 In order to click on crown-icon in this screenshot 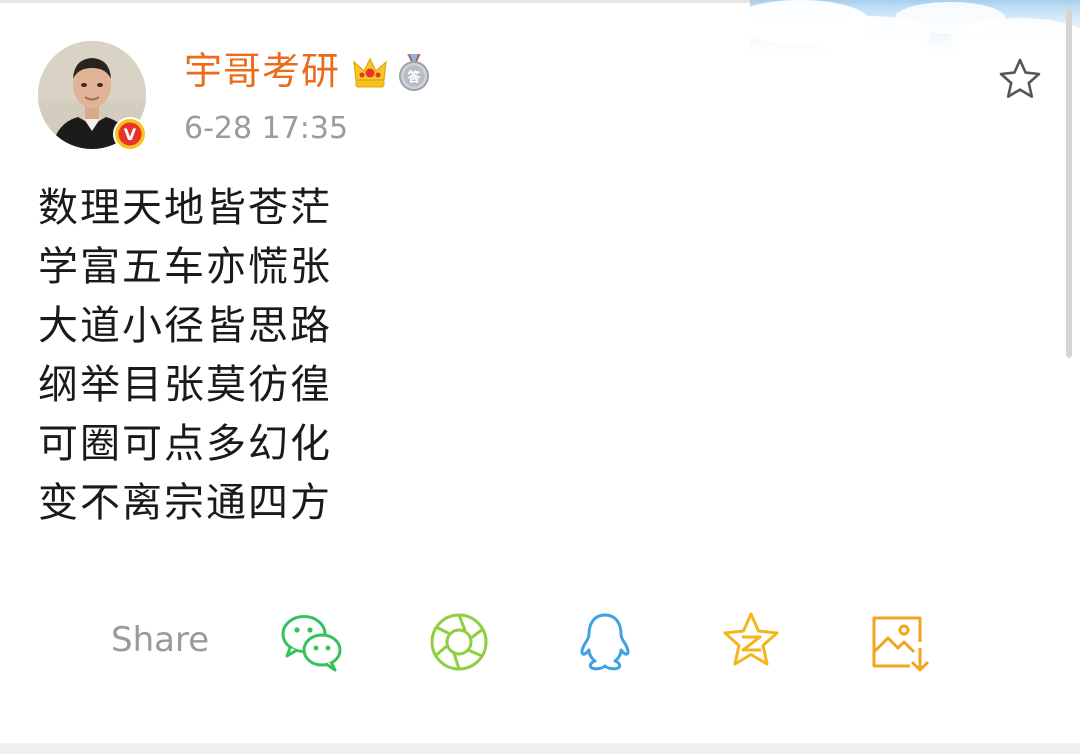, I will do `click(370, 72)`.